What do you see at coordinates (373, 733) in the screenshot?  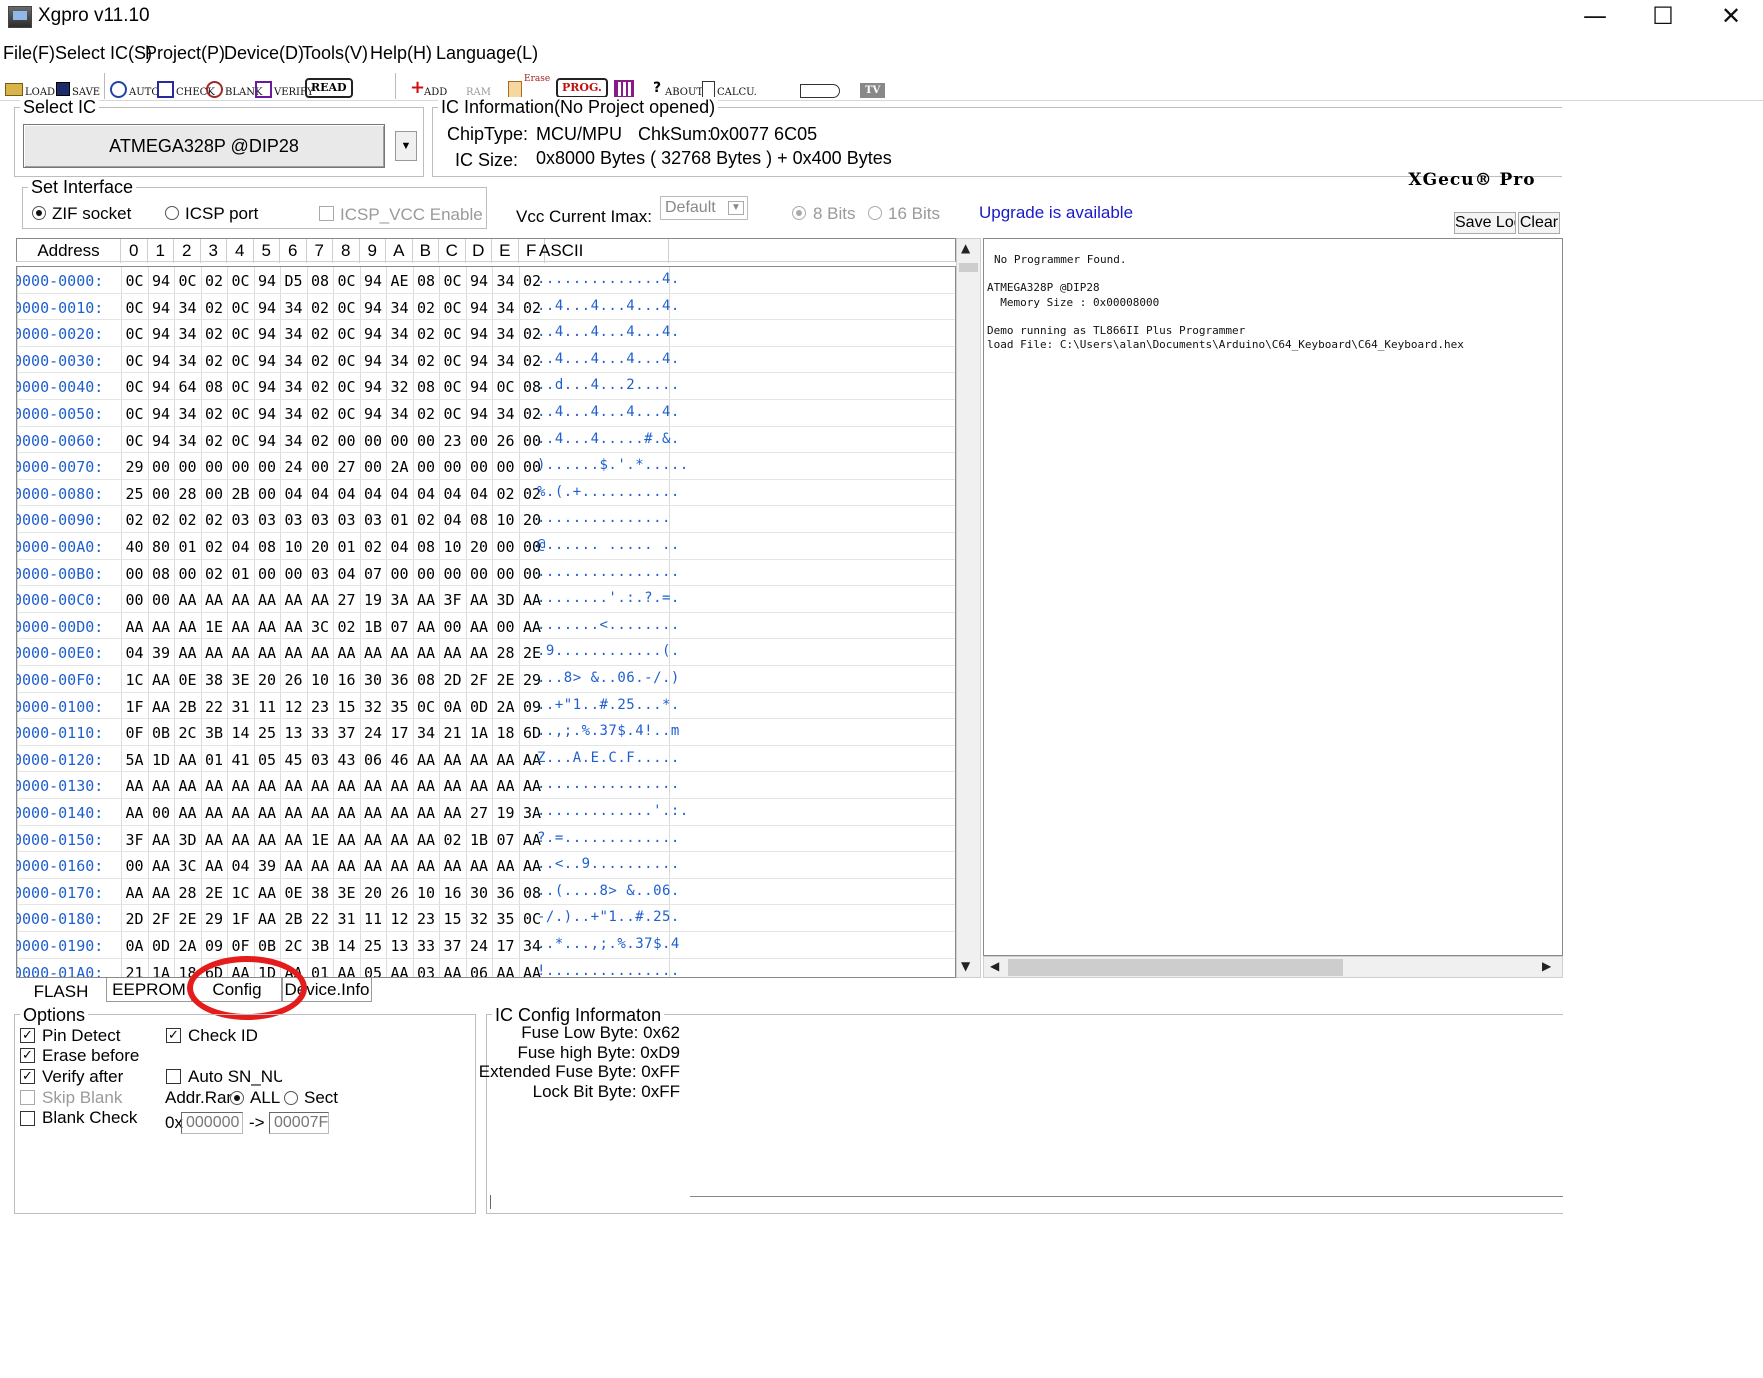 I see `hex-byte: 24` at bounding box center [373, 733].